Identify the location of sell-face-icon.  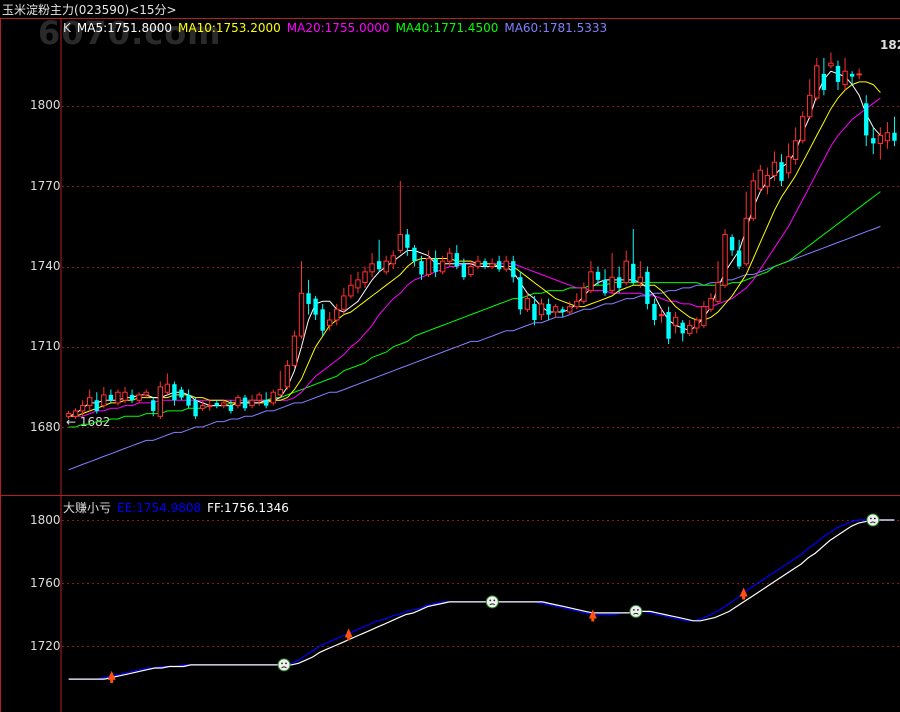
(492, 602).